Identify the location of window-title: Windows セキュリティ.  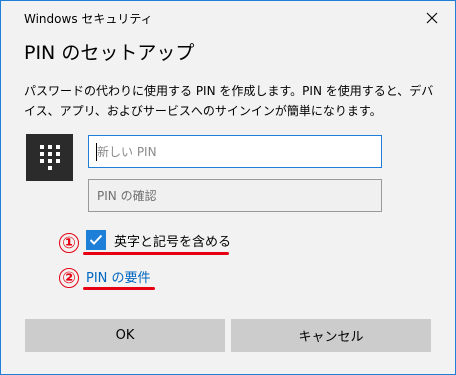
(88, 19).